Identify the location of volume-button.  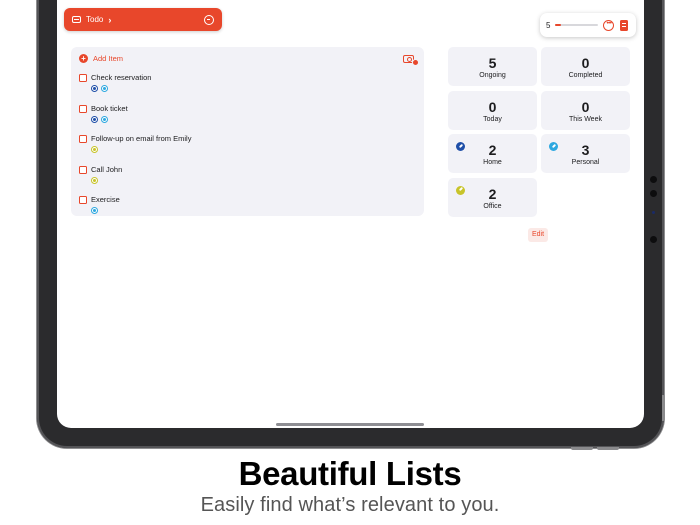
(663, 408).